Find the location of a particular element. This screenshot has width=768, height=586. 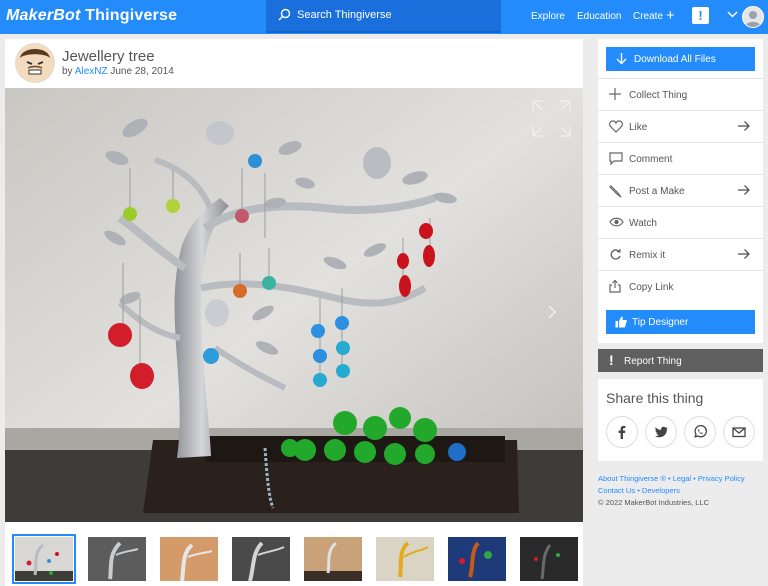

developers-link: Developers is located at coordinates (661, 490).